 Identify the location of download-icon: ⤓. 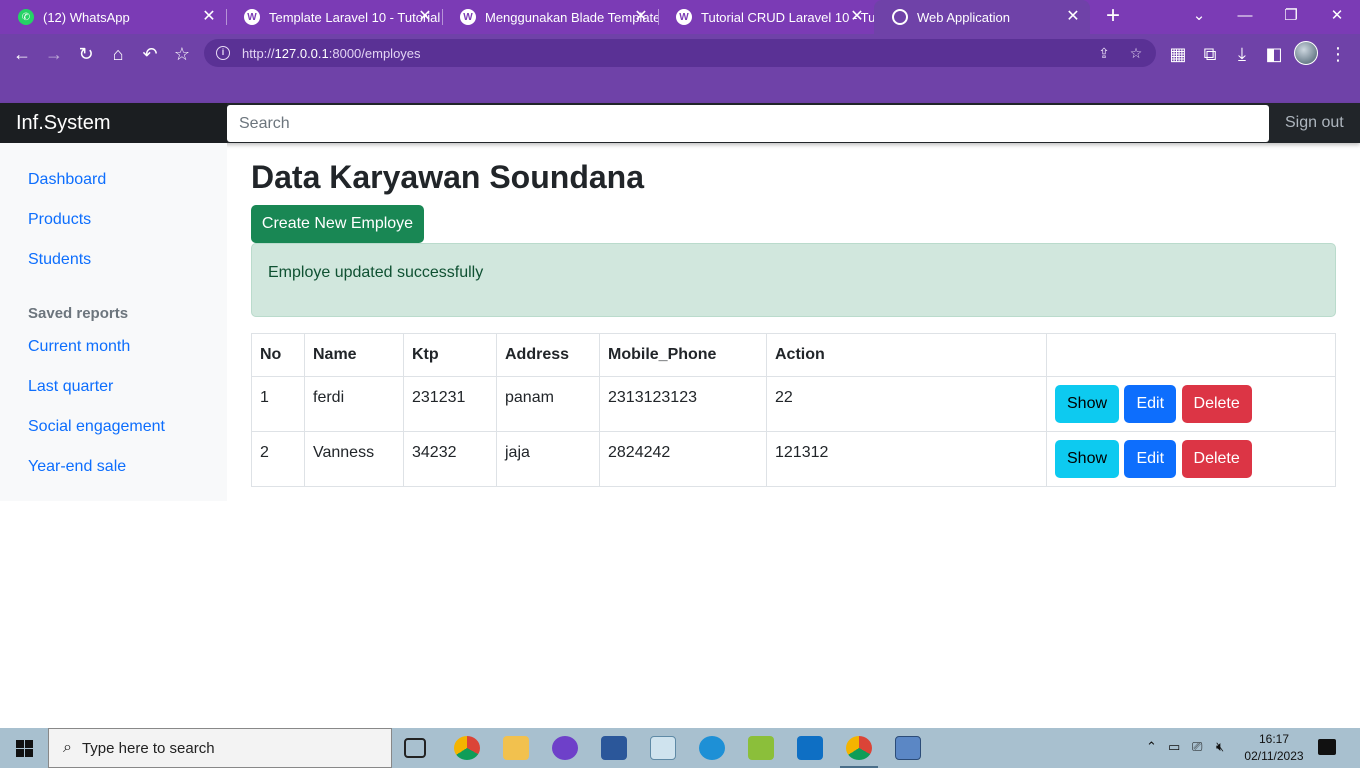
(1242, 54).